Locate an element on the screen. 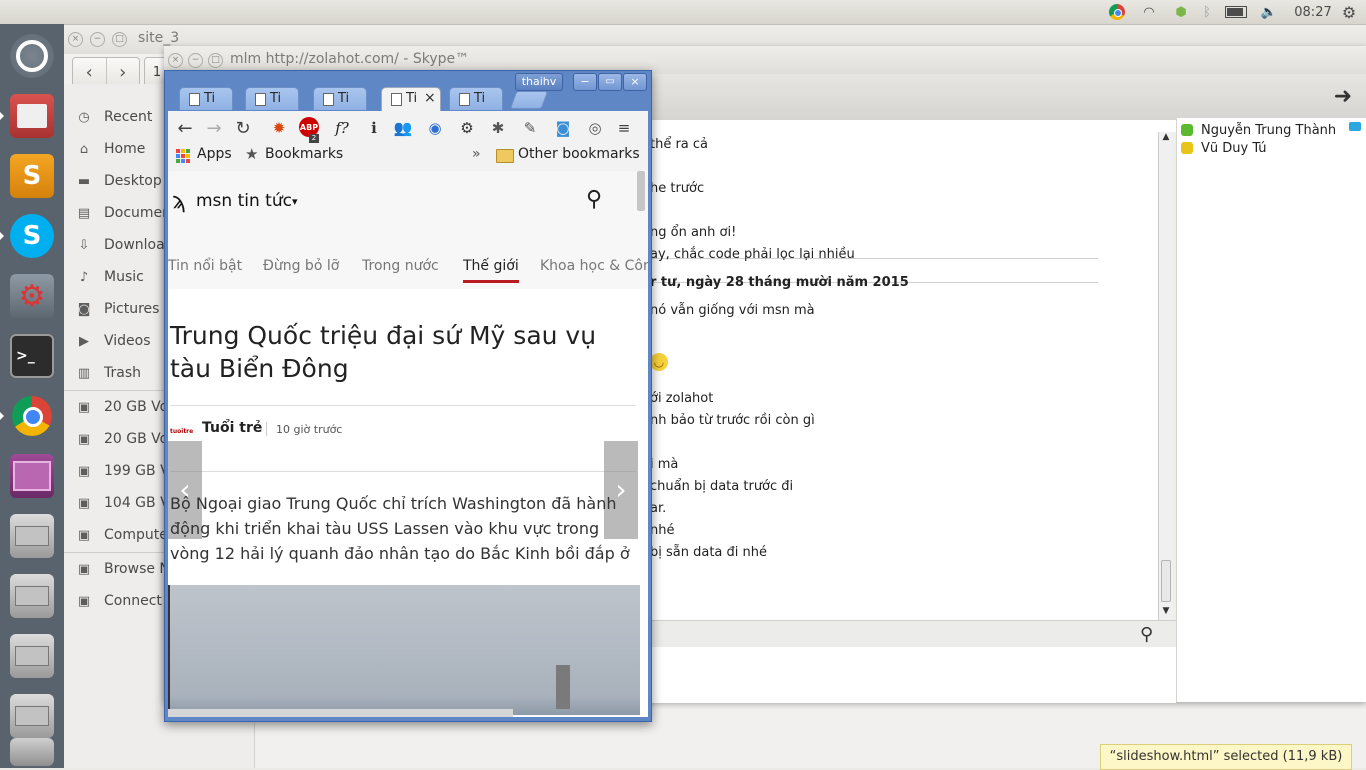  forward-icon: → is located at coordinates (214, 128).